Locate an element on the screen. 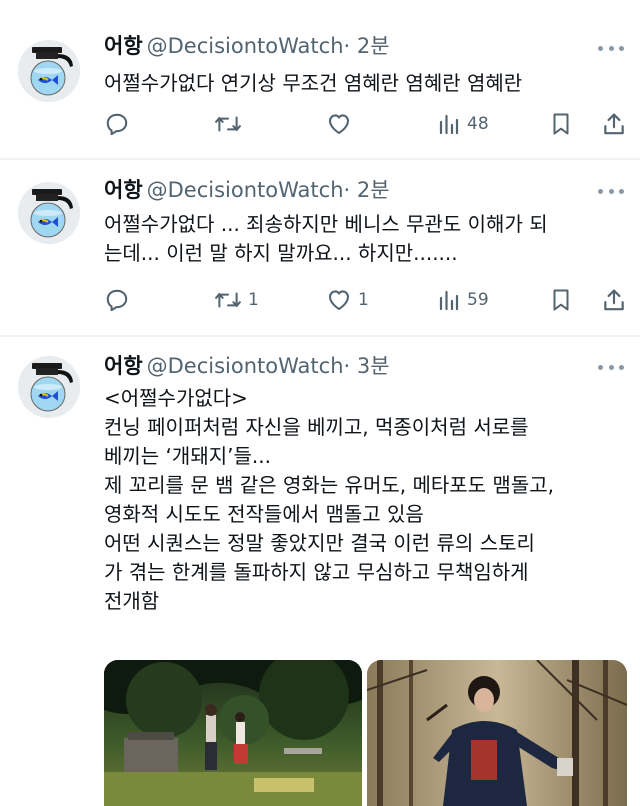 The width and height of the screenshot is (640, 806). tweet-line: 가 겪는 한계를 돌파하지 않고 무심하고 무책임하게 is located at coordinates (316, 572).